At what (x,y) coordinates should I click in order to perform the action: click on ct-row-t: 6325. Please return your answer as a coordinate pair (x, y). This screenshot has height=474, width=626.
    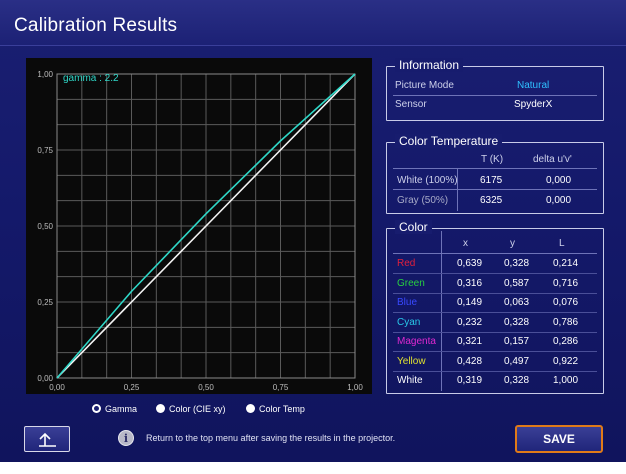
    Looking at the image, I should click on (491, 200).